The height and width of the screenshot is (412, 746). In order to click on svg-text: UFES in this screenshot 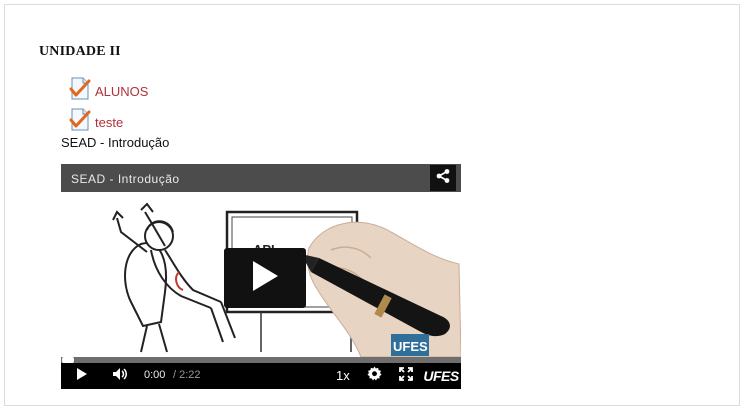, I will do `click(410, 346)`.